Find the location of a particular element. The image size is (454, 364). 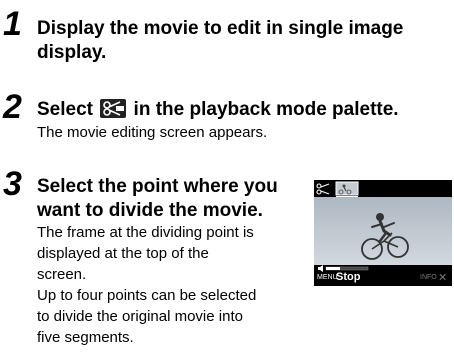

step-3-title-line-2: want to divide the movie. is located at coordinates (150, 210).